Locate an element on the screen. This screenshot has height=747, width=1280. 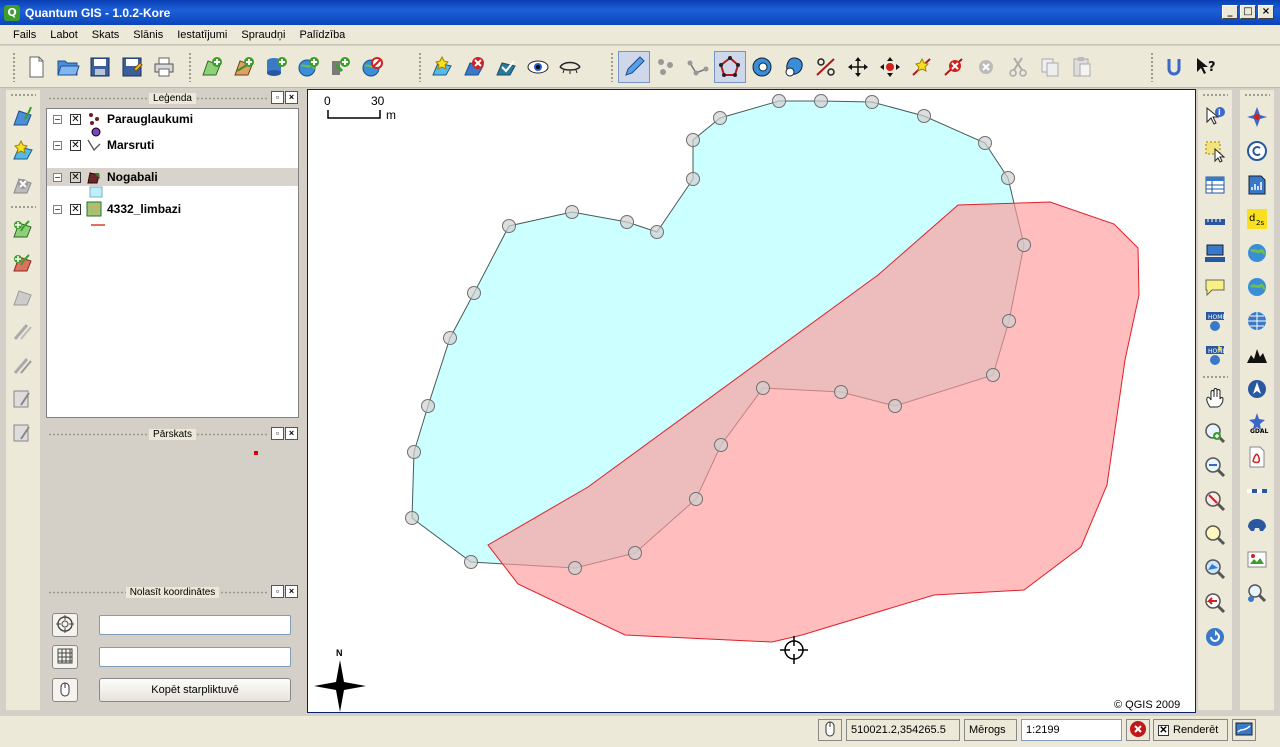
menu-fails: Fails is located at coordinates (24, 35).